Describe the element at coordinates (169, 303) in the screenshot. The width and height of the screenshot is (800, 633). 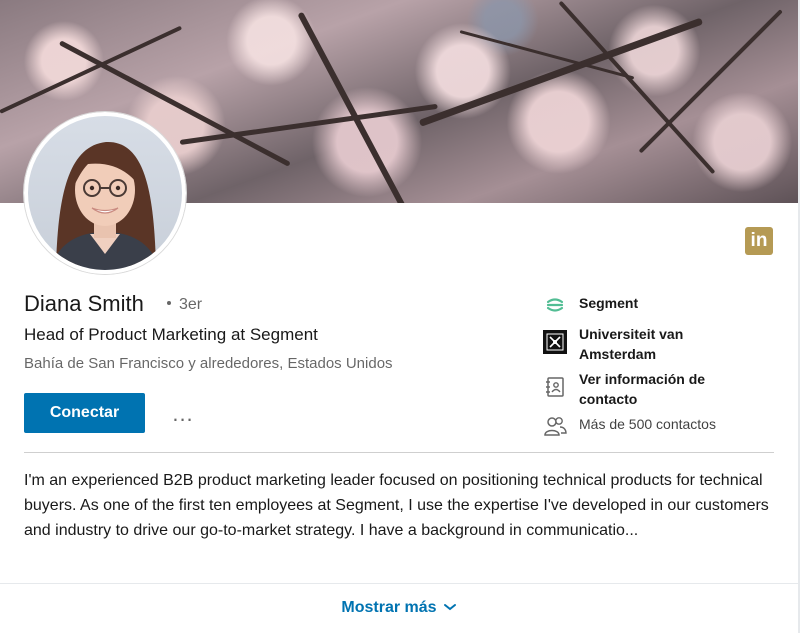
I see `separator-dot` at that location.